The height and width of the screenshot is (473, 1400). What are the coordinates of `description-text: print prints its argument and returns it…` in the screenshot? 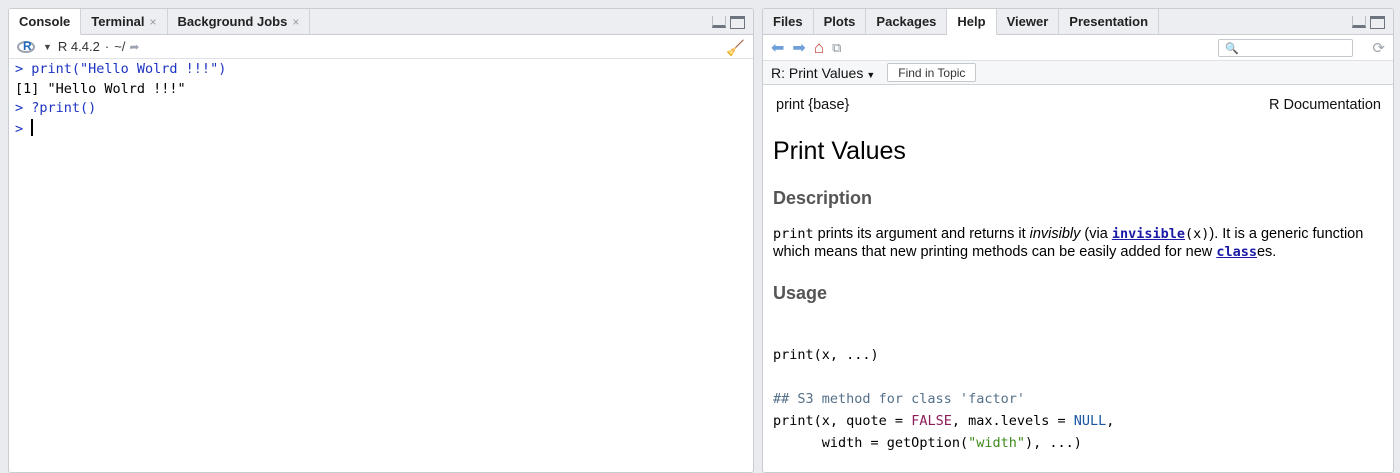 It's located at (1077, 243).